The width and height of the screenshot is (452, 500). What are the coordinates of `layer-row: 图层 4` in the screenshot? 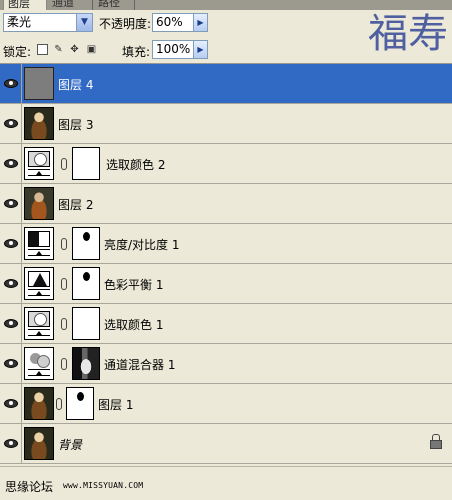 It's located at (226, 84).